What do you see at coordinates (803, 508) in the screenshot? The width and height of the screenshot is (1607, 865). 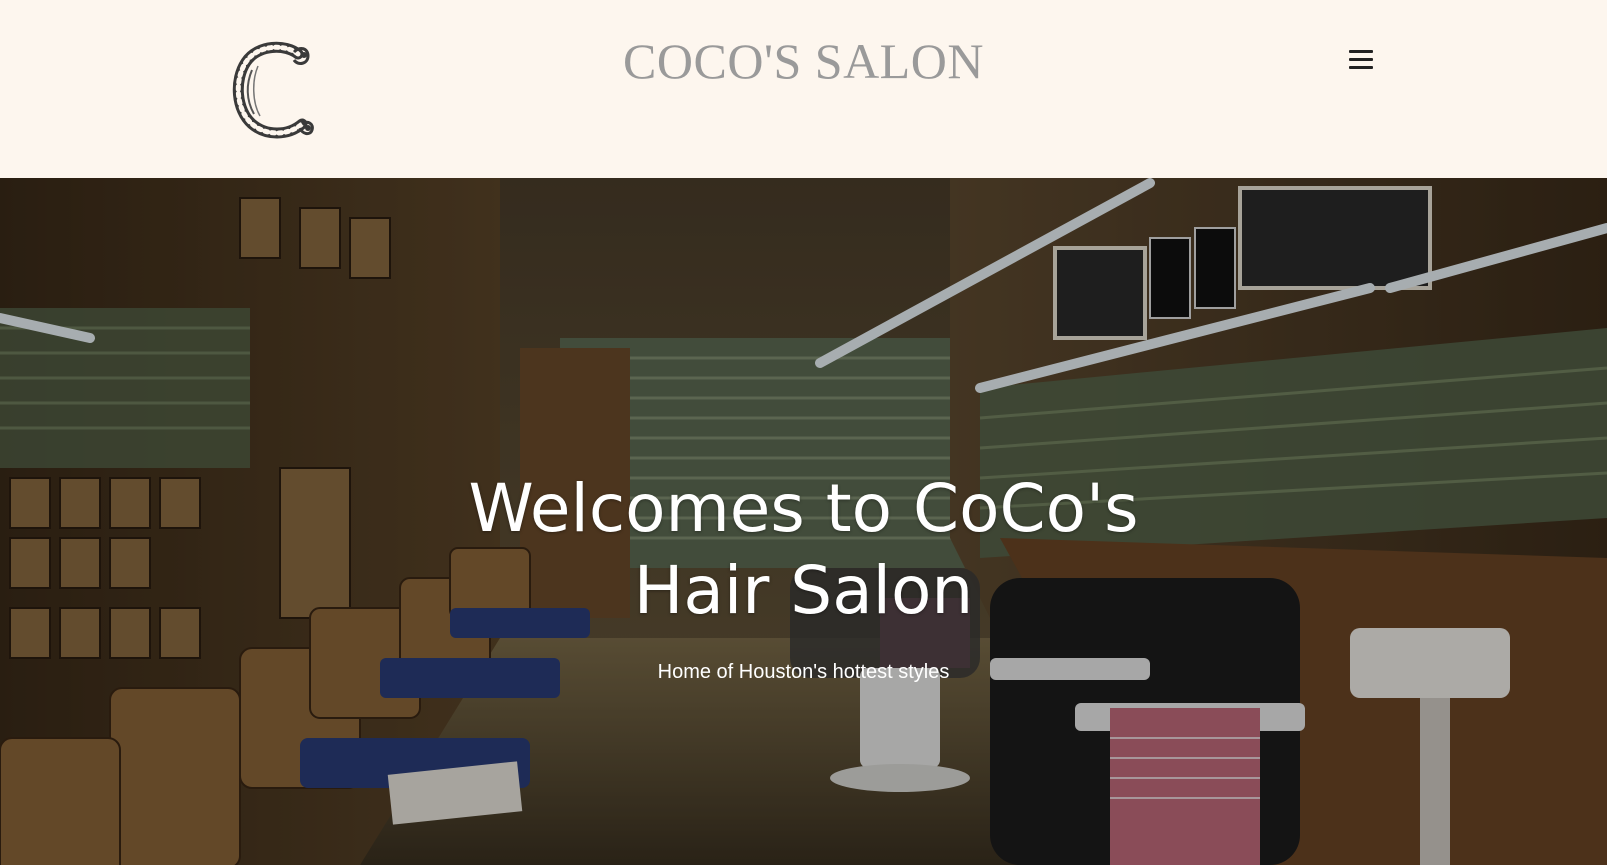 I see `hero-heading-line-1: Welcomes to CoCo's` at bounding box center [803, 508].